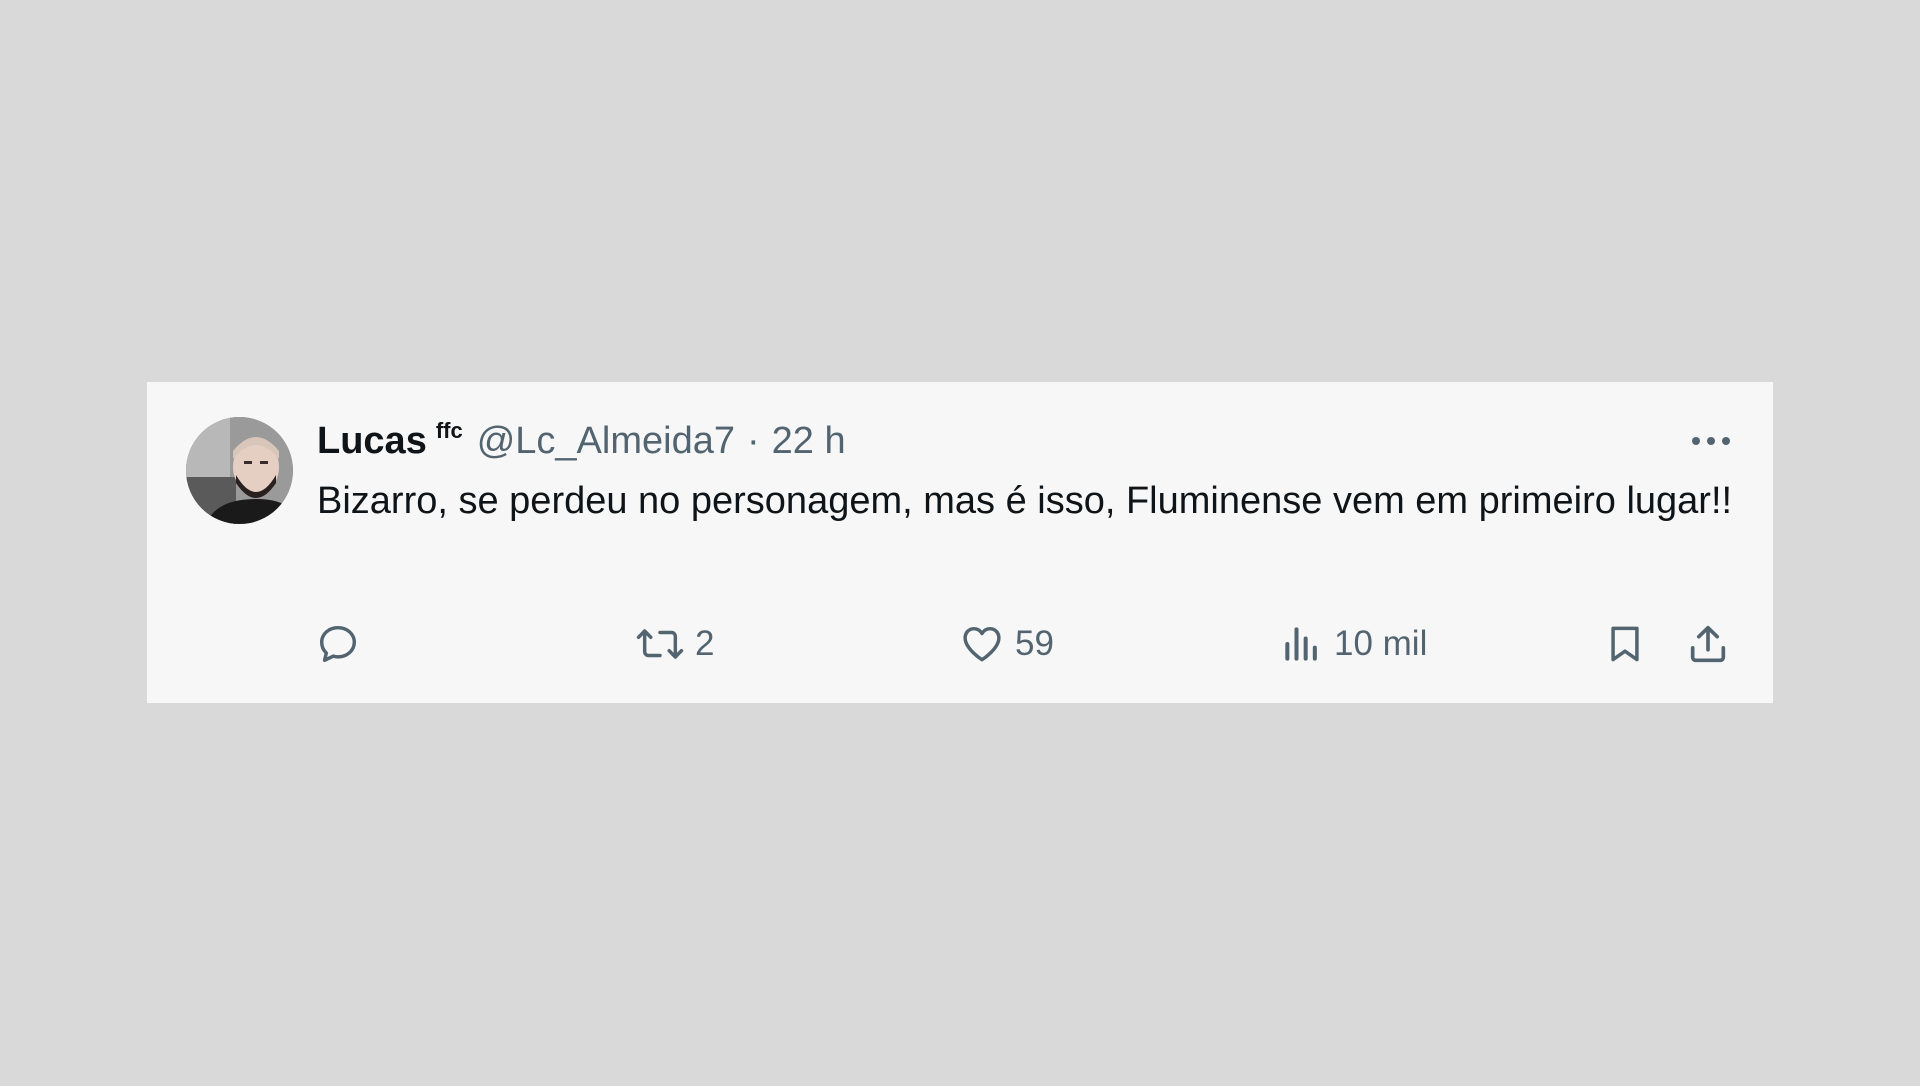  Describe the element at coordinates (1006, 644) in the screenshot. I see `like-button: 59` at that location.